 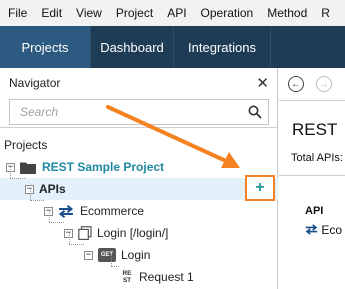 I want to click on resource-icon, so click(x=85, y=233).